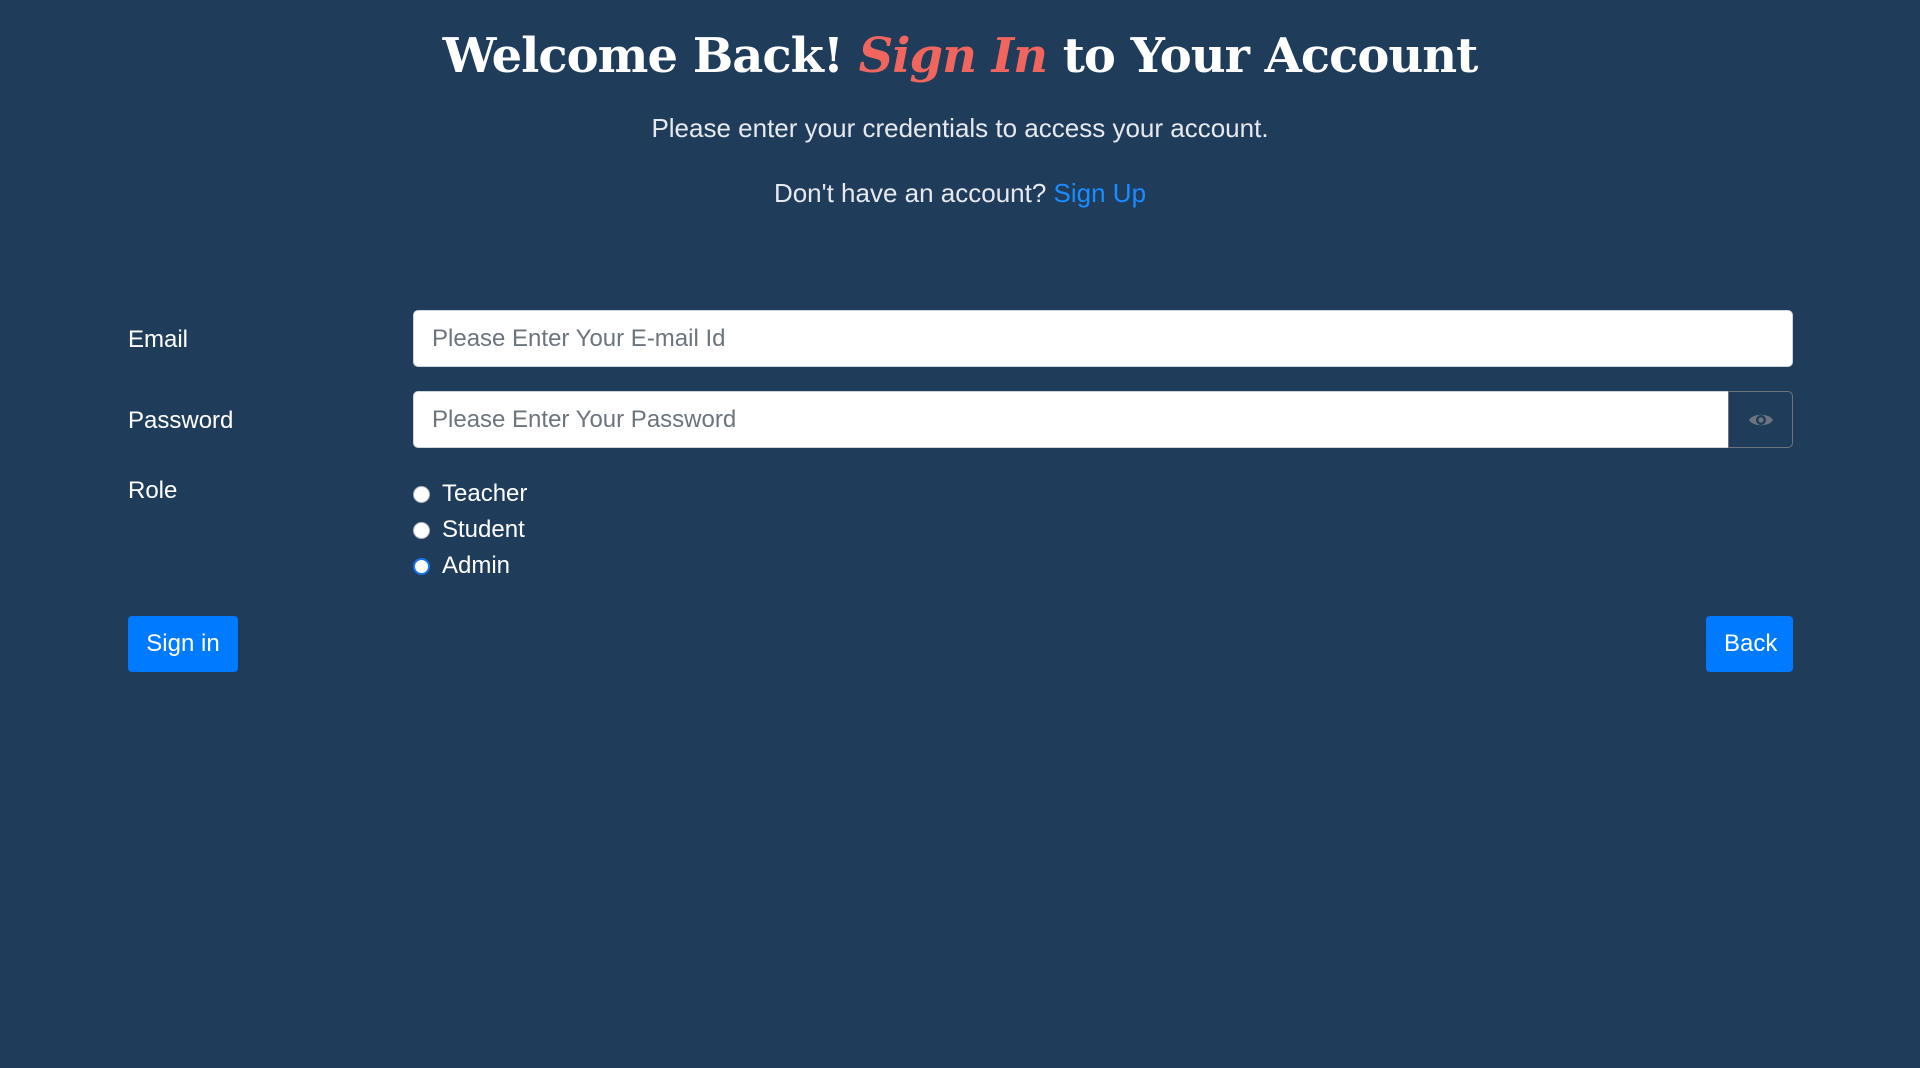 The image size is (1920, 1068). I want to click on role-option-label: Student, so click(483, 529).